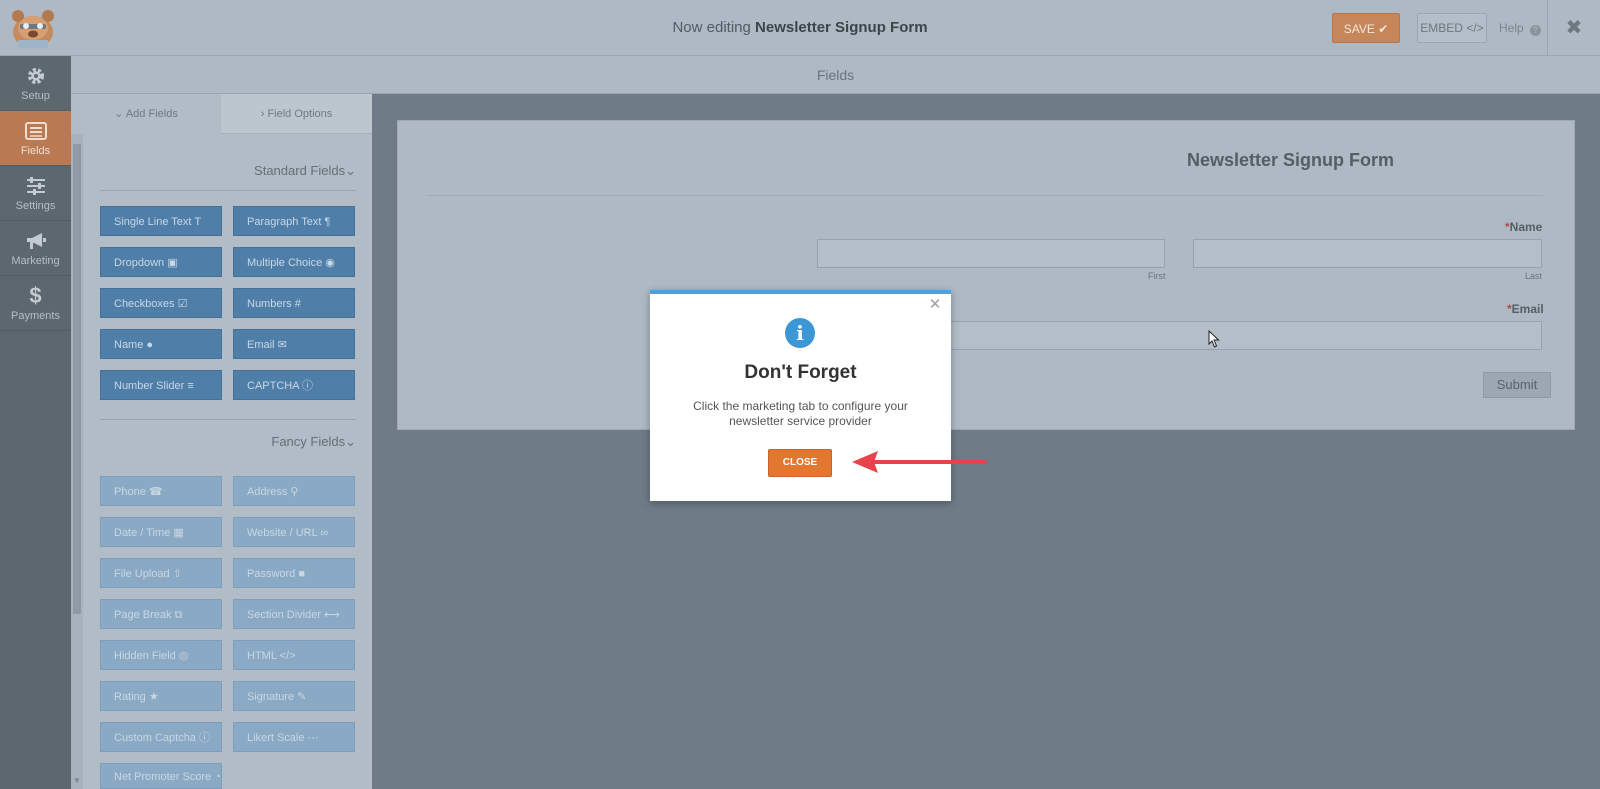 The height and width of the screenshot is (789, 1600). Describe the element at coordinates (177, 574) in the screenshot. I see `upload-icon: ⇧` at that location.